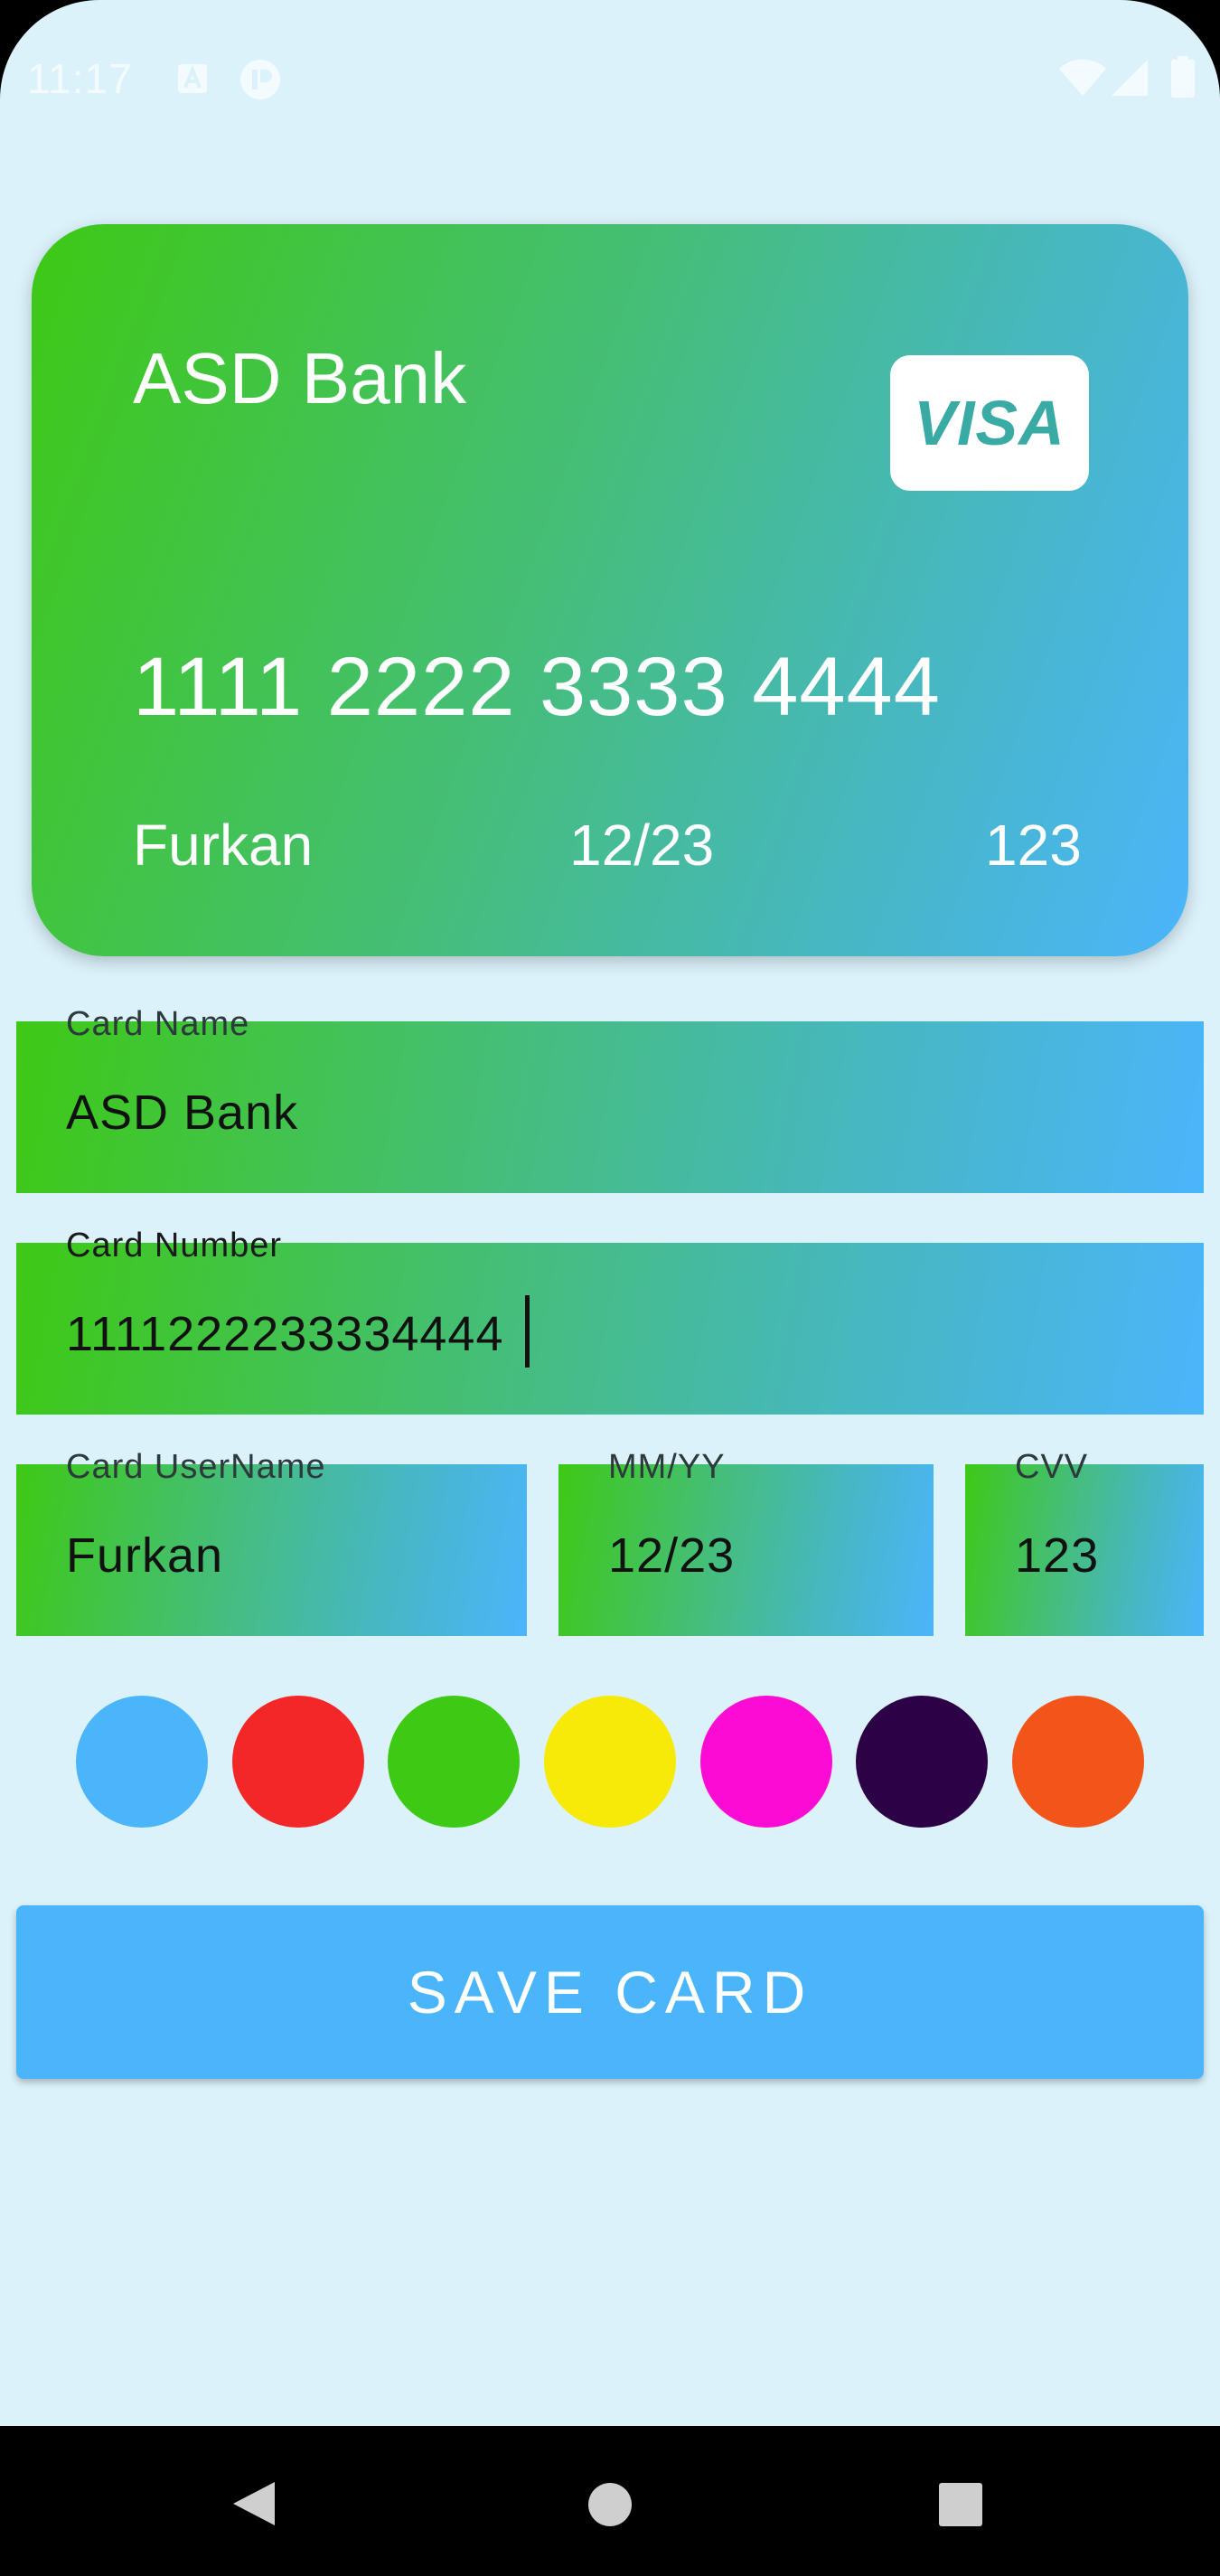 The image size is (1220, 2576). I want to click on color-swatch-green, so click(454, 1762).